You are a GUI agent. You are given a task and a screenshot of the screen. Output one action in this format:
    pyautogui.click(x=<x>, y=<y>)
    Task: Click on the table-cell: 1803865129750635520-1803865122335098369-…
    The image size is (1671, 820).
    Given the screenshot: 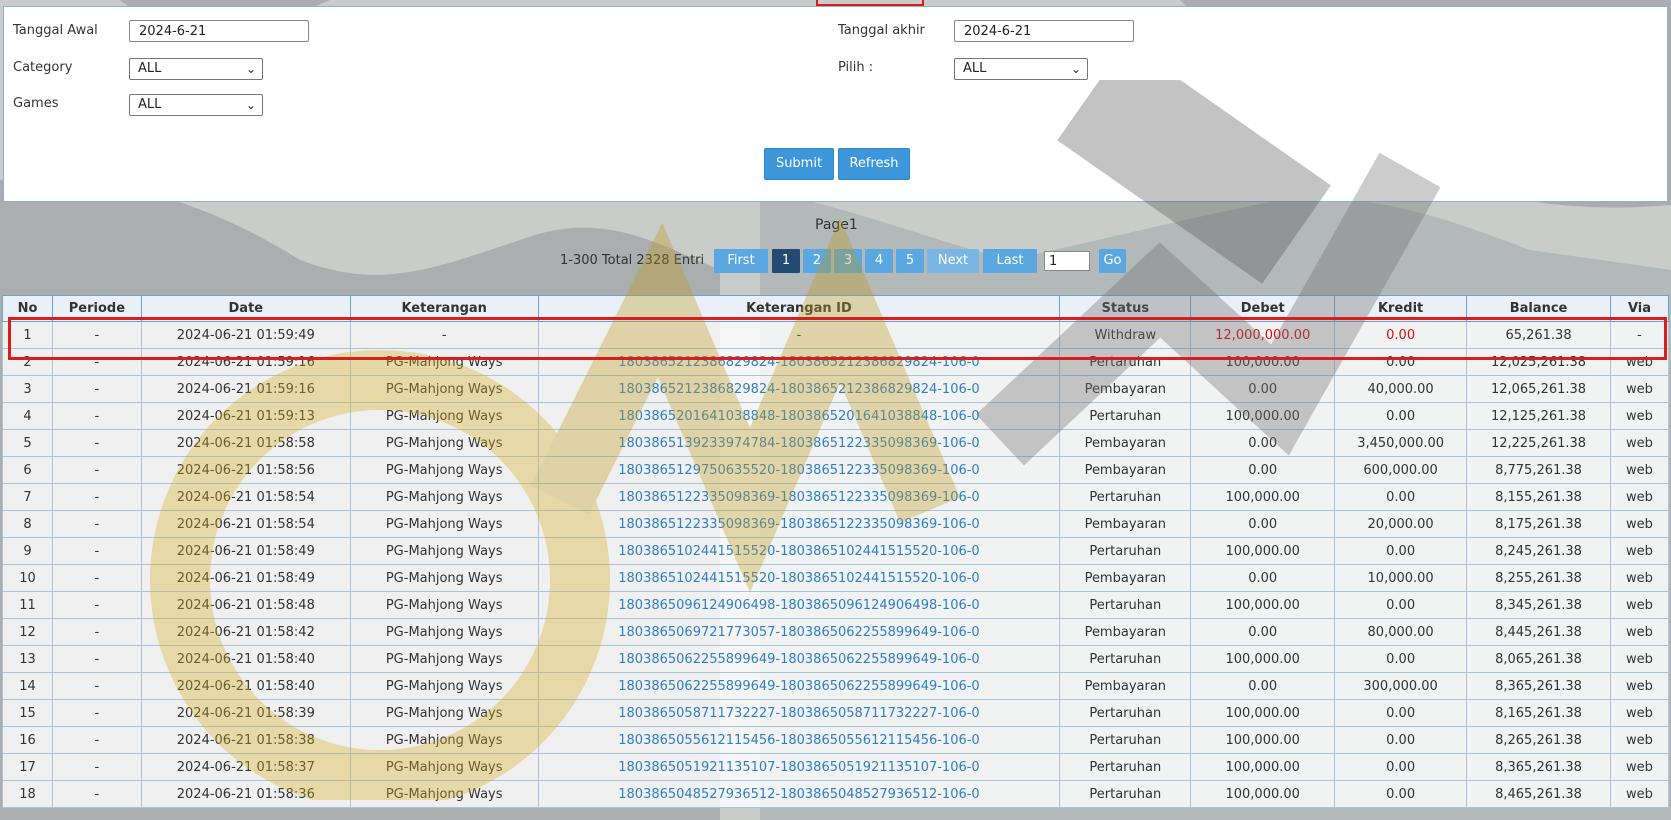 What is the action you would take?
    pyautogui.click(x=799, y=470)
    